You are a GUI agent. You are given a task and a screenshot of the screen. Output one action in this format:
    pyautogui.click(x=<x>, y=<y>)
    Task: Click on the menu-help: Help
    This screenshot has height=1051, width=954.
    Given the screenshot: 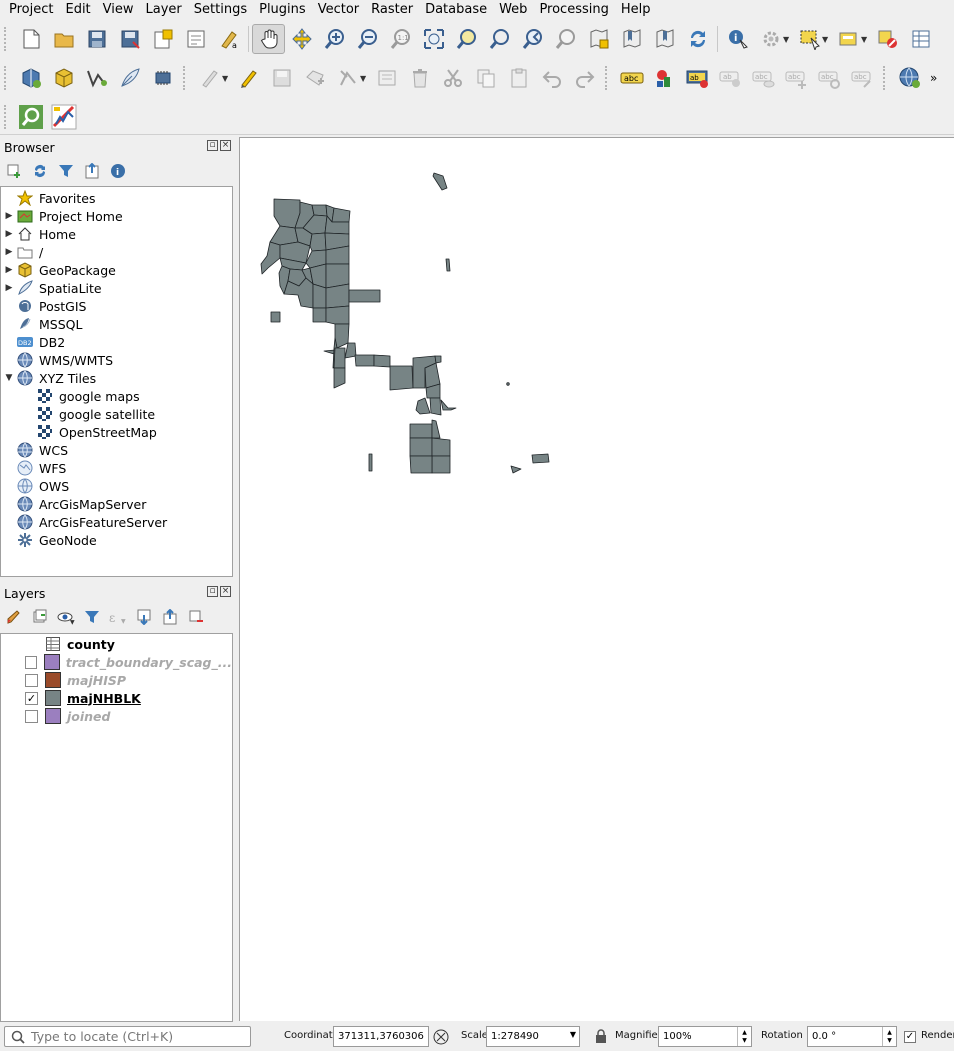 What is the action you would take?
    pyautogui.click(x=636, y=10)
    